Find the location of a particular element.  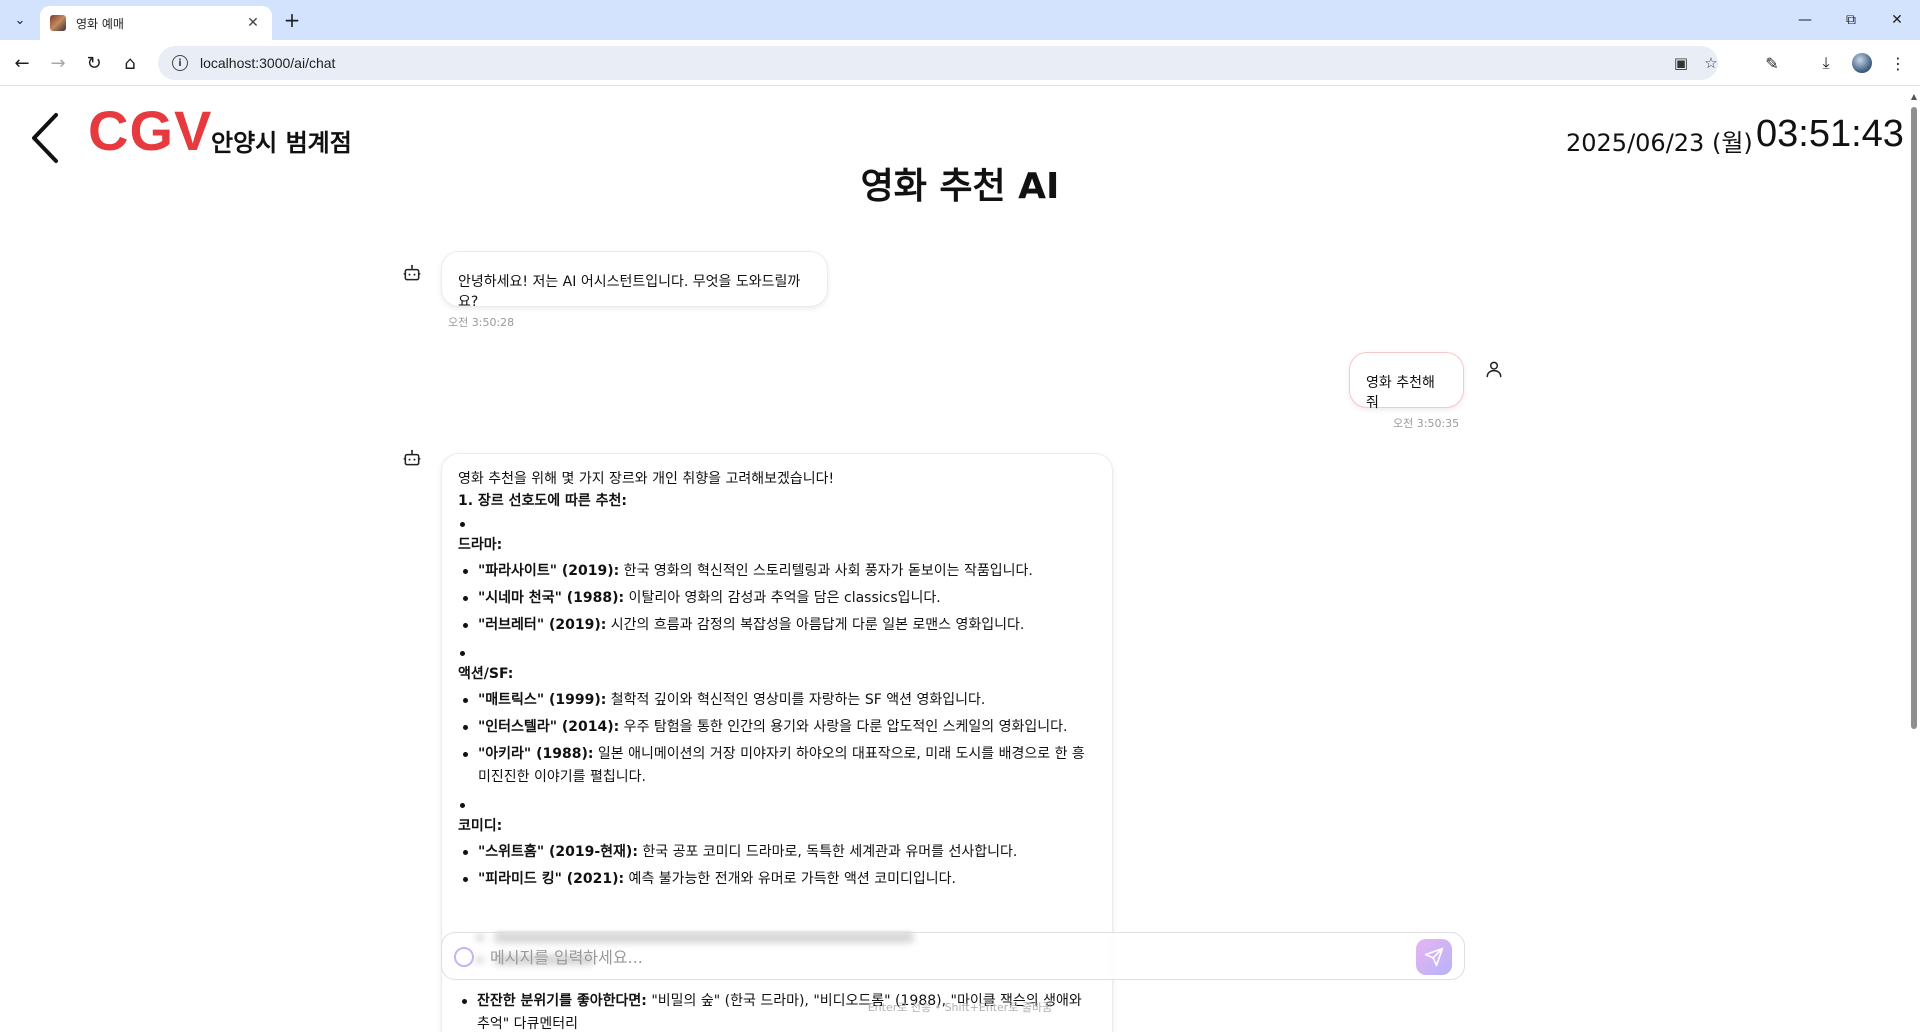

reply-section-title: 1. 장르 선호도에 따른 추천: is located at coordinates (542, 501).